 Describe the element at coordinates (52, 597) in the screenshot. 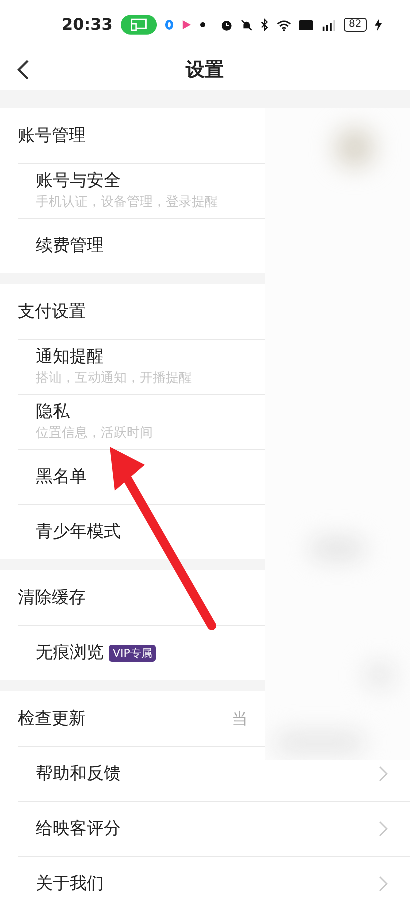

I see `row-title: 清除缓存` at that location.